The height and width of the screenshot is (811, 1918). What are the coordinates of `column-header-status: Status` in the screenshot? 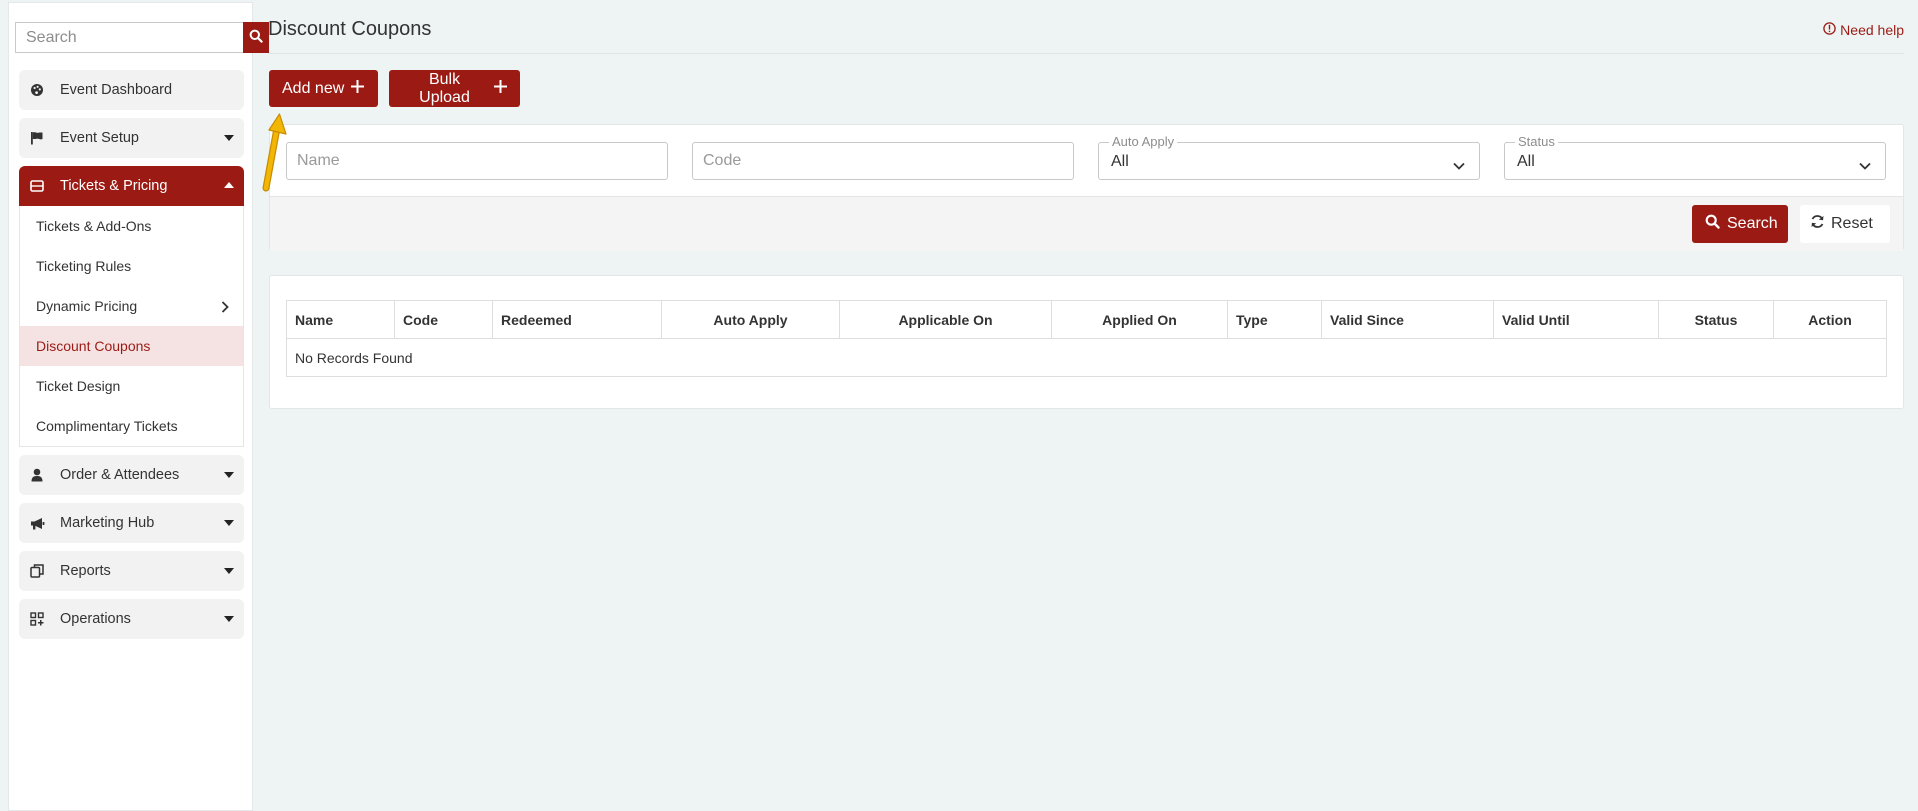 It's located at (1716, 319).